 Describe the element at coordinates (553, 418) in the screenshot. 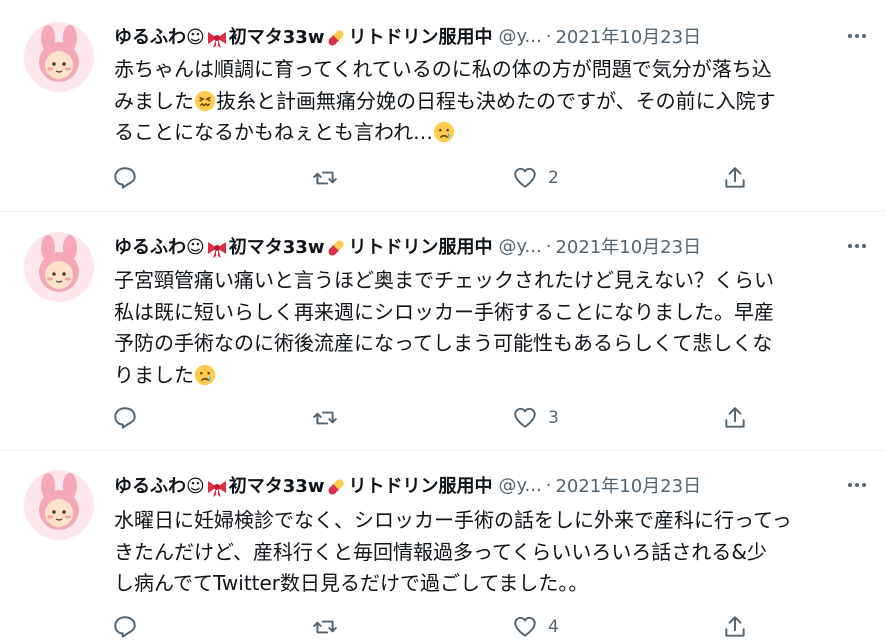

I see `like-count: 3` at that location.